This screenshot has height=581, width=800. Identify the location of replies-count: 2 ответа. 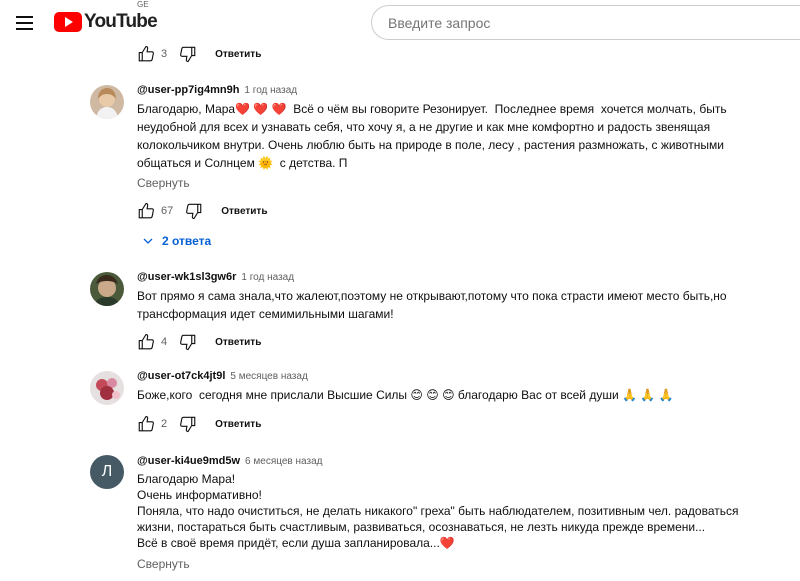
(187, 241).